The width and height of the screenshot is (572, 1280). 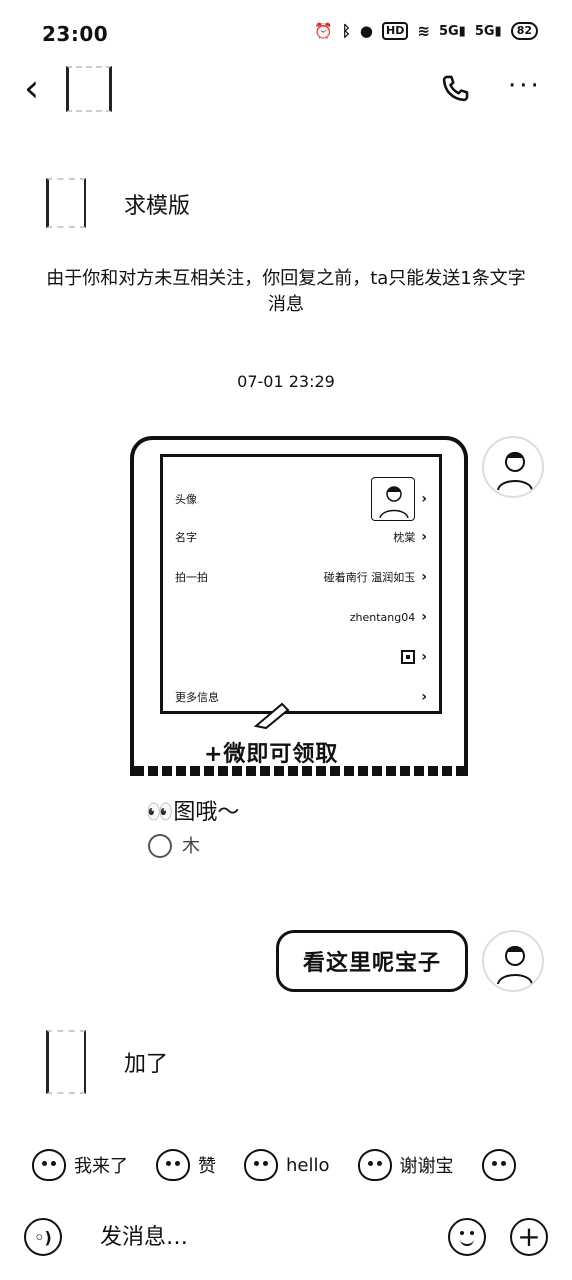 What do you see at coordinates (160, 846) in the screenshot?
I see `reference-avatar-icon` at bounding box center [160, 846].